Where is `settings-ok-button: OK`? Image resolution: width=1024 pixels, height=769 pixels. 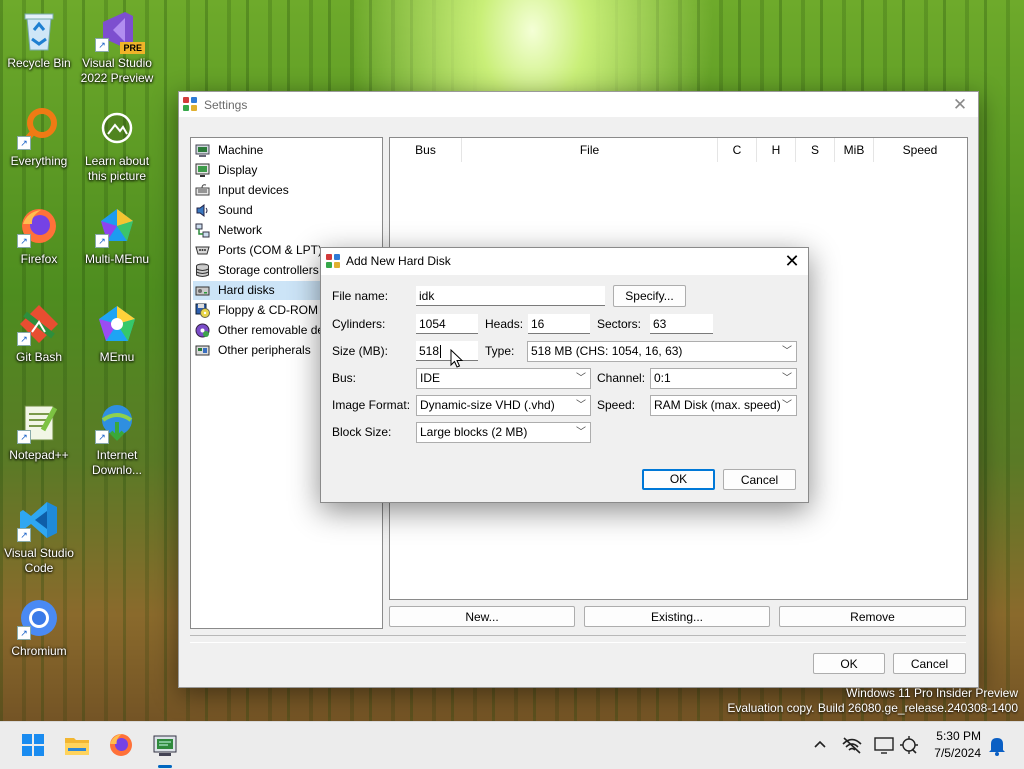
settings-ok-button: OK is located at coordinates (849, 663).